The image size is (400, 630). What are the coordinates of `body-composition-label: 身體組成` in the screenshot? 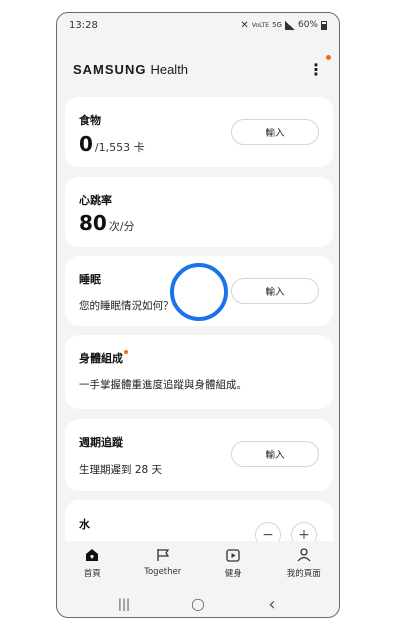 It's located at (101, 358).